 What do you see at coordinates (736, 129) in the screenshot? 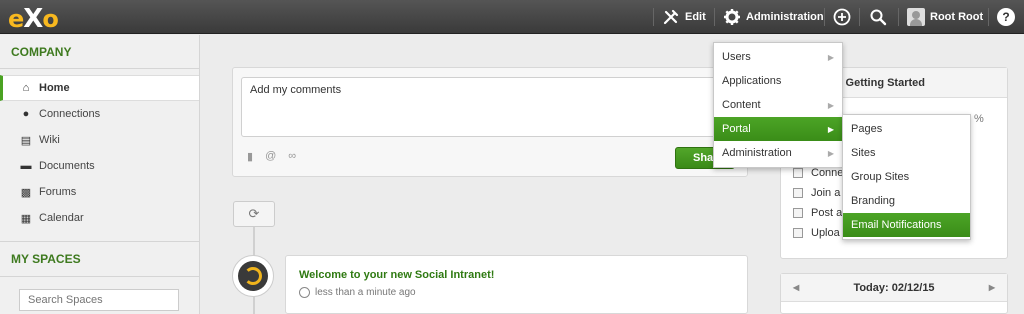
I see `menu-item-label: Portal` at bounding box center [736, 129].